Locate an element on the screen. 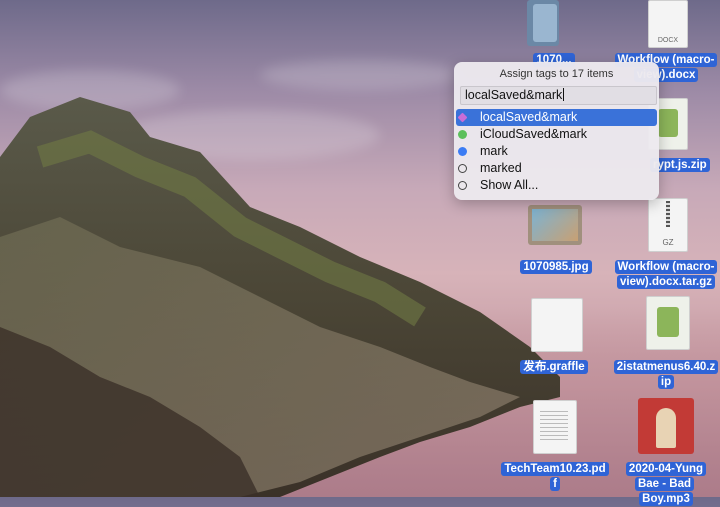 The height and width of the screenshot is (507, 720). mp3-file-icon is located at coordinates (666, 426).